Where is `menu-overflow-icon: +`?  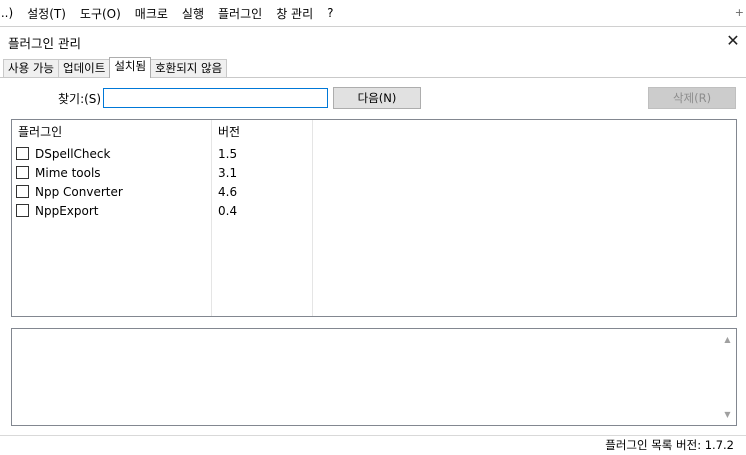
menu-overflow-icon: + is located at coordinates (739, 12).